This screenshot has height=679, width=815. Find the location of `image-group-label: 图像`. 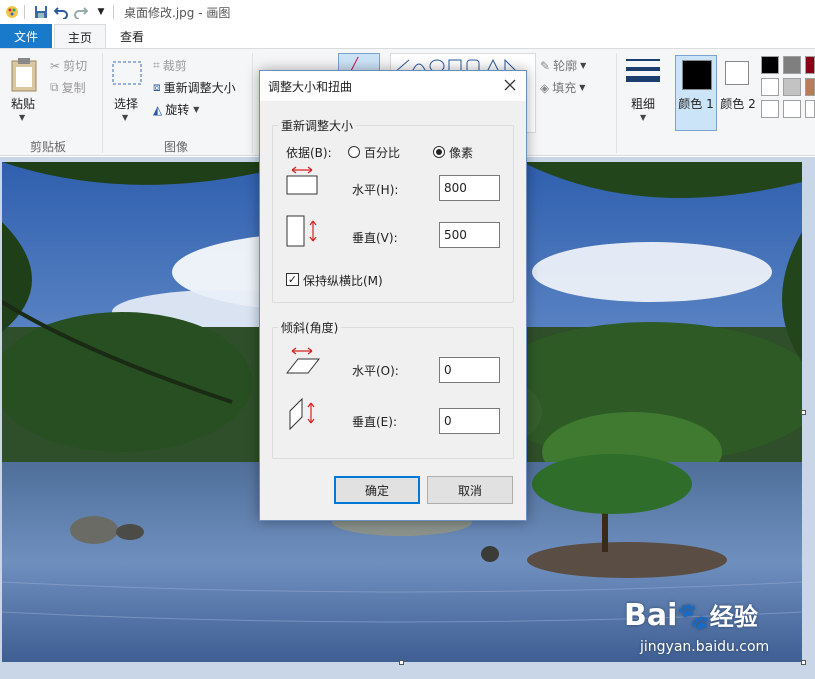

image-group-label: 图像 is located at coordinates (176, 147).